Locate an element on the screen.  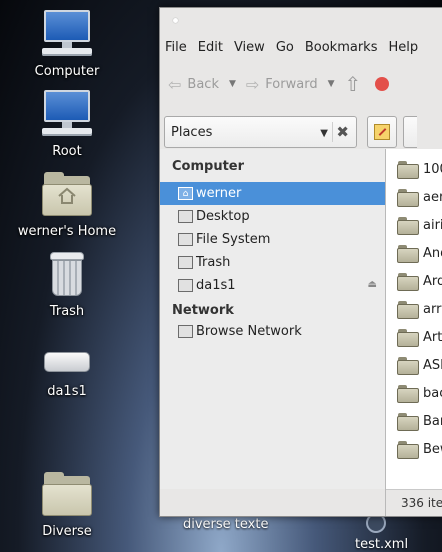
home-icon: ⌂ is located at coordinates (185, 193).